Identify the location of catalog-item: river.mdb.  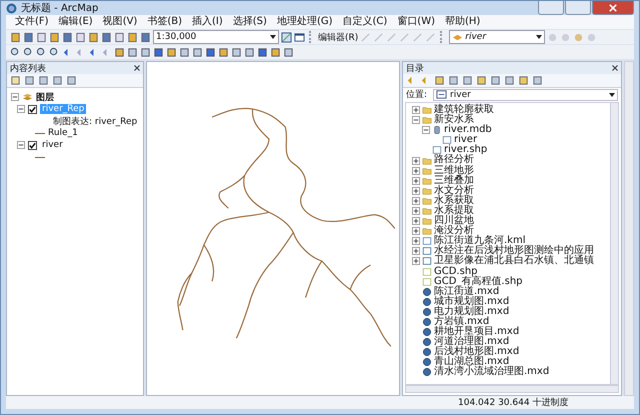
(468, 130).